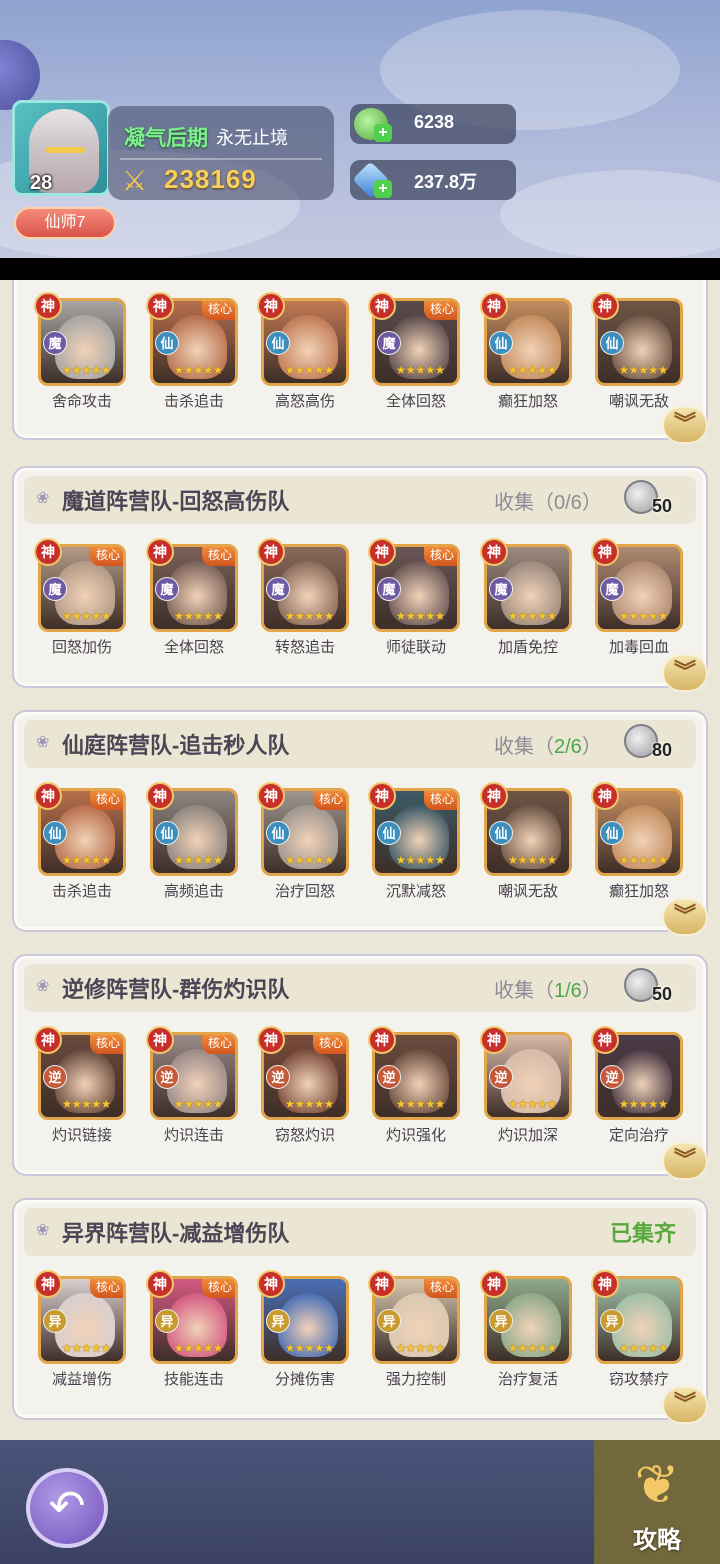  What do you see at coordinates (657, 1502) in the screenshot?
I see `guide-button: ❦ 攻略` at bounding box center [657, 1502].